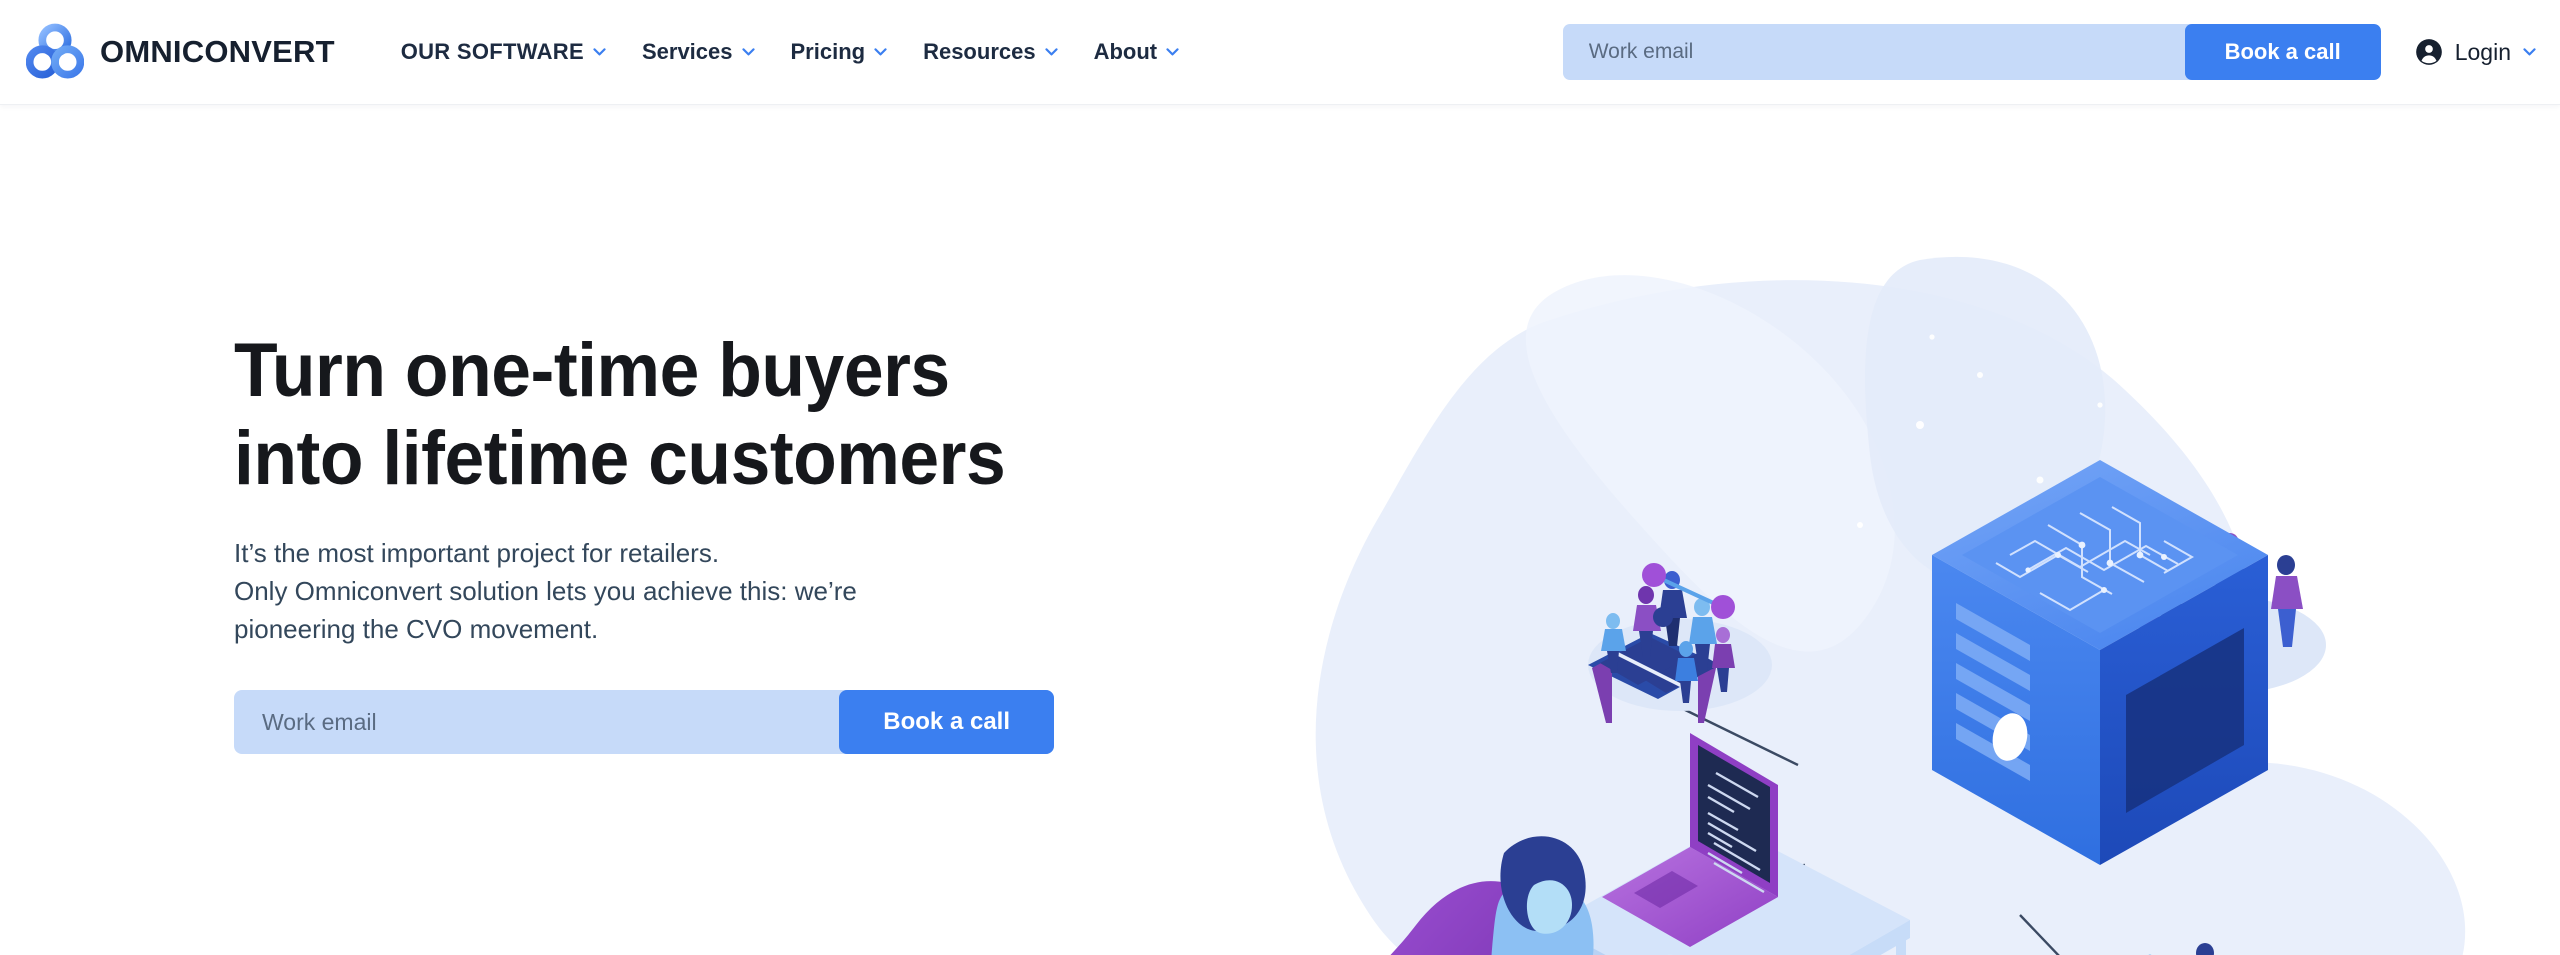  I want to click on account-circle-icon, so click(2429, 52).